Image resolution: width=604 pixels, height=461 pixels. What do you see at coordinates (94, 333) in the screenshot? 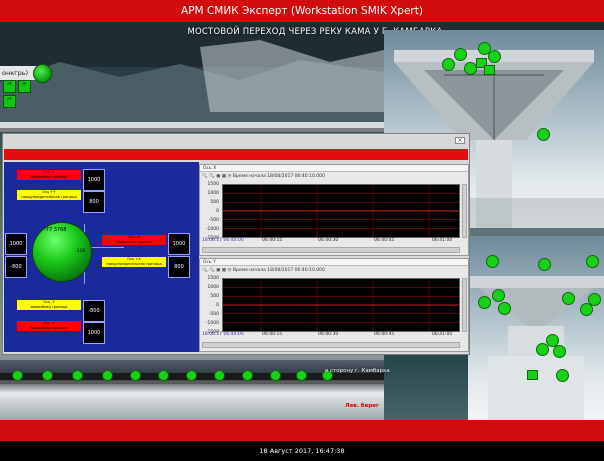
I see `axis-bottom-critical-value: 1000` at bounding box center [94, 333].